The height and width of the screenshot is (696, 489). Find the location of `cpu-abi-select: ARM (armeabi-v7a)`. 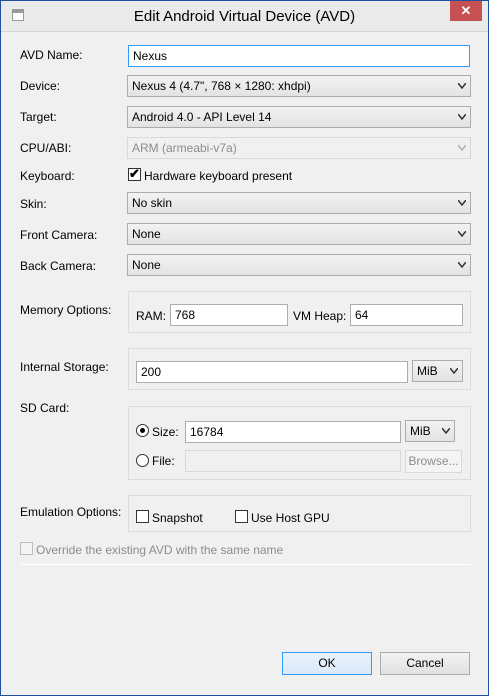

cpu-abi-select: ARM (armeabi-v7a) is located at coordinates (299, 148).